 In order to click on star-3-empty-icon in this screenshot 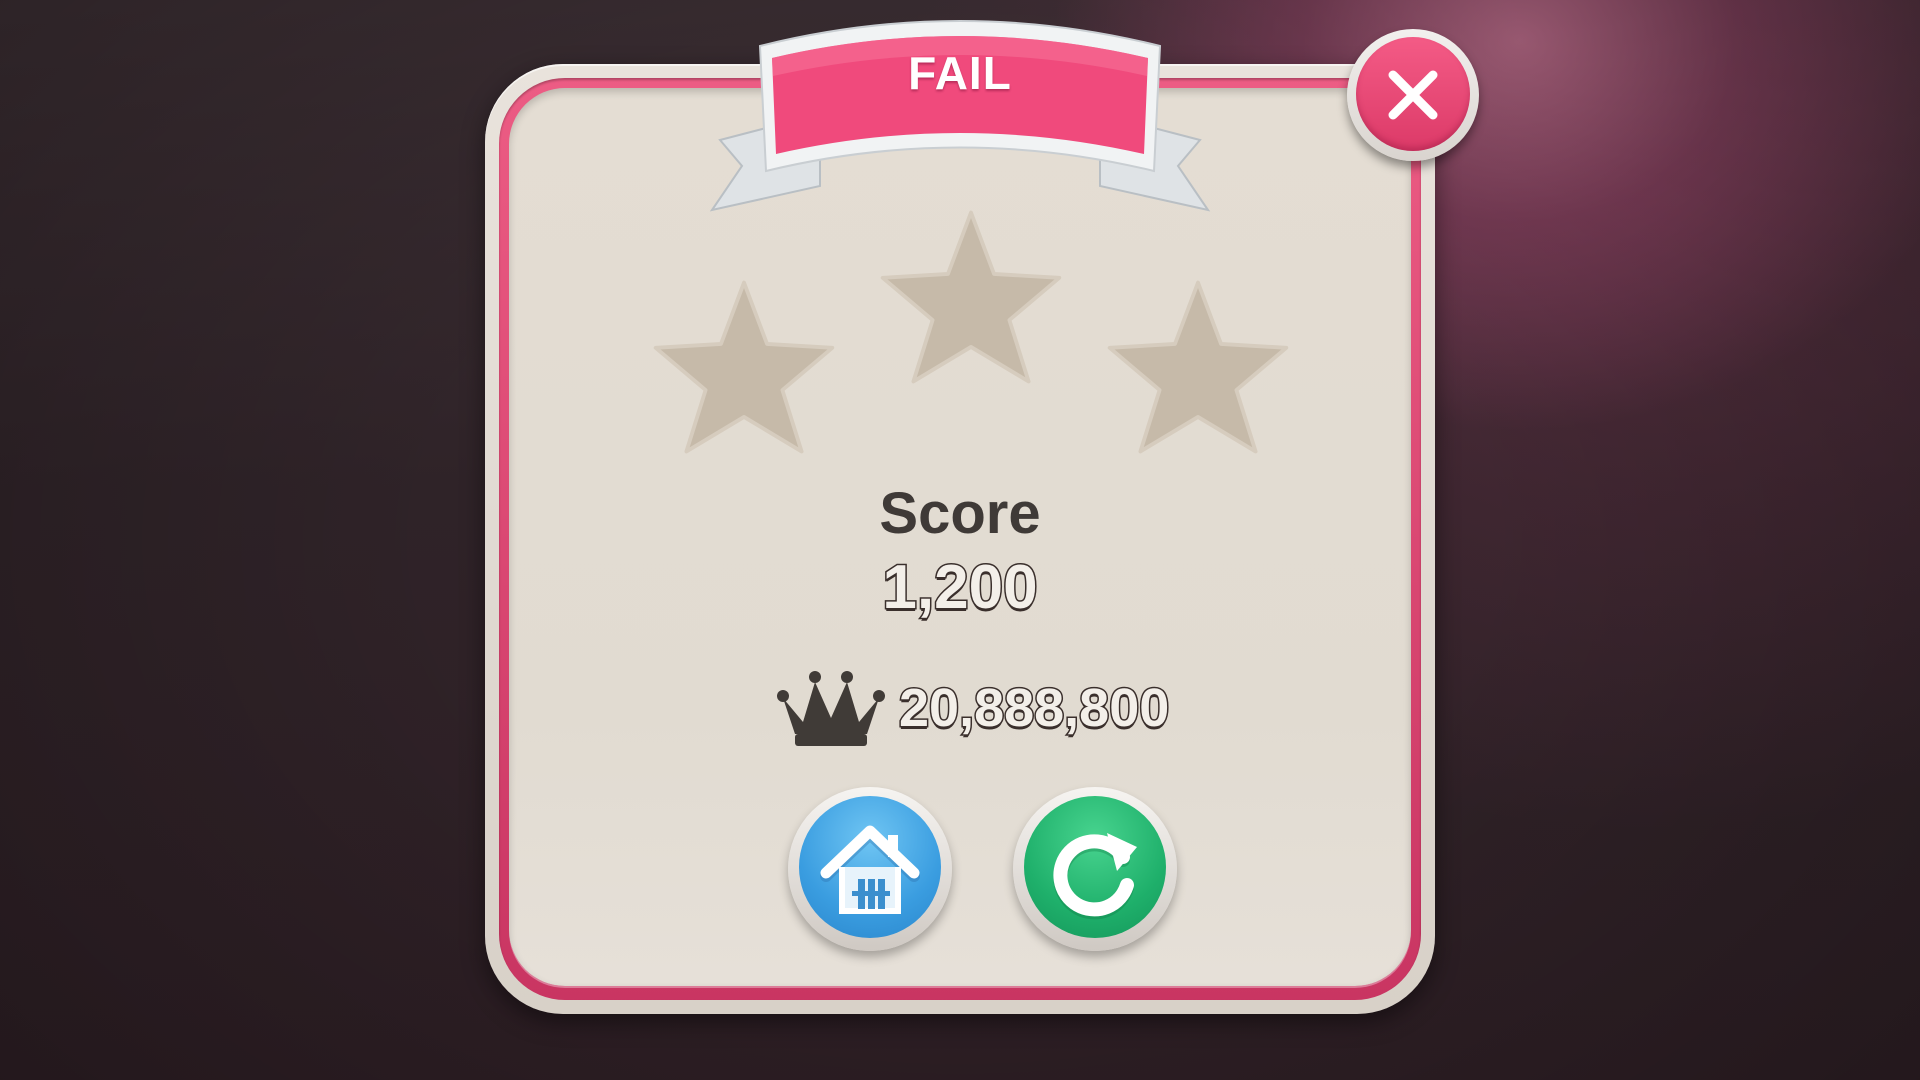, I will do `click(1198, 367)`.